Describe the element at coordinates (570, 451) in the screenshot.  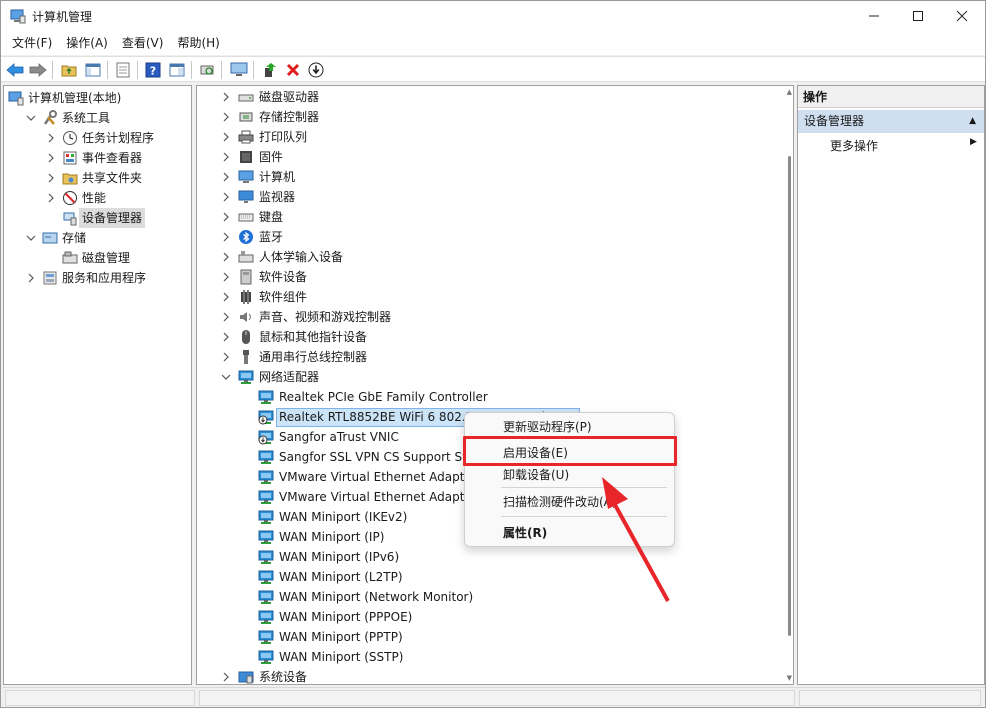
I see `annotation-highlight-box` at that location.